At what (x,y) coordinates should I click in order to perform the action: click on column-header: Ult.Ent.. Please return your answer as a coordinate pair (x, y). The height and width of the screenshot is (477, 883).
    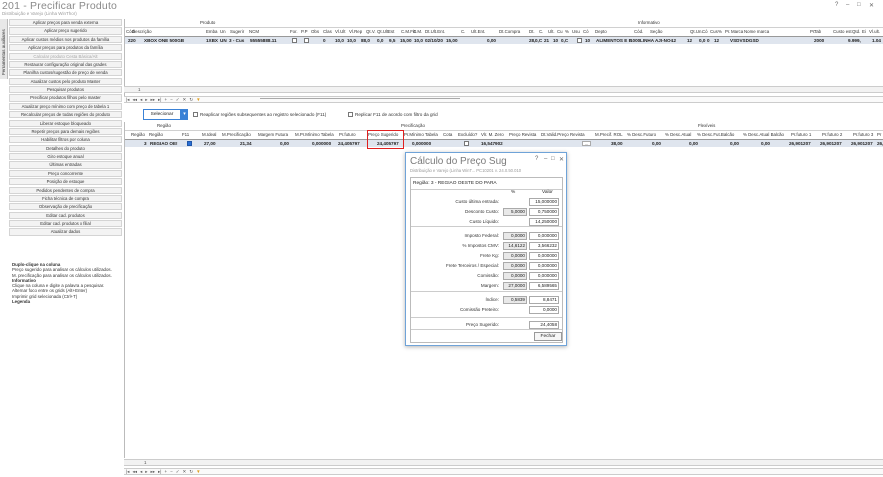
    Looking at the image, I should click on (478, 31).